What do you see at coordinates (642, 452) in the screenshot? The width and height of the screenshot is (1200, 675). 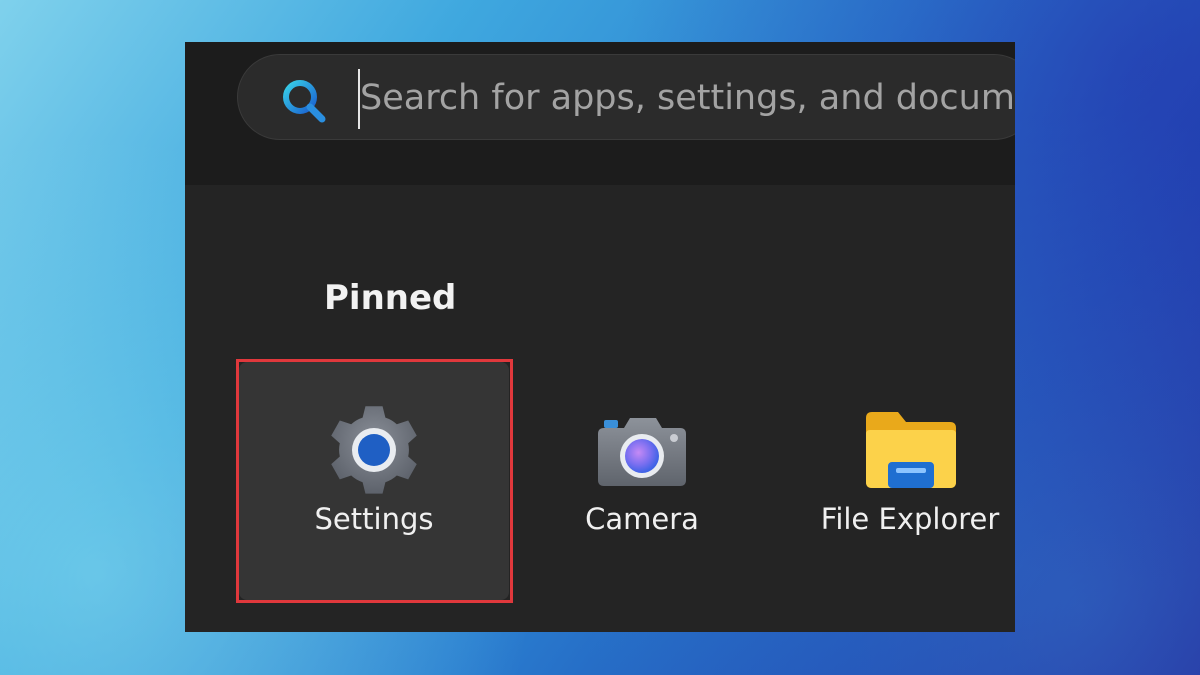 I see `camera-icon` at bounding box center [642, 452].